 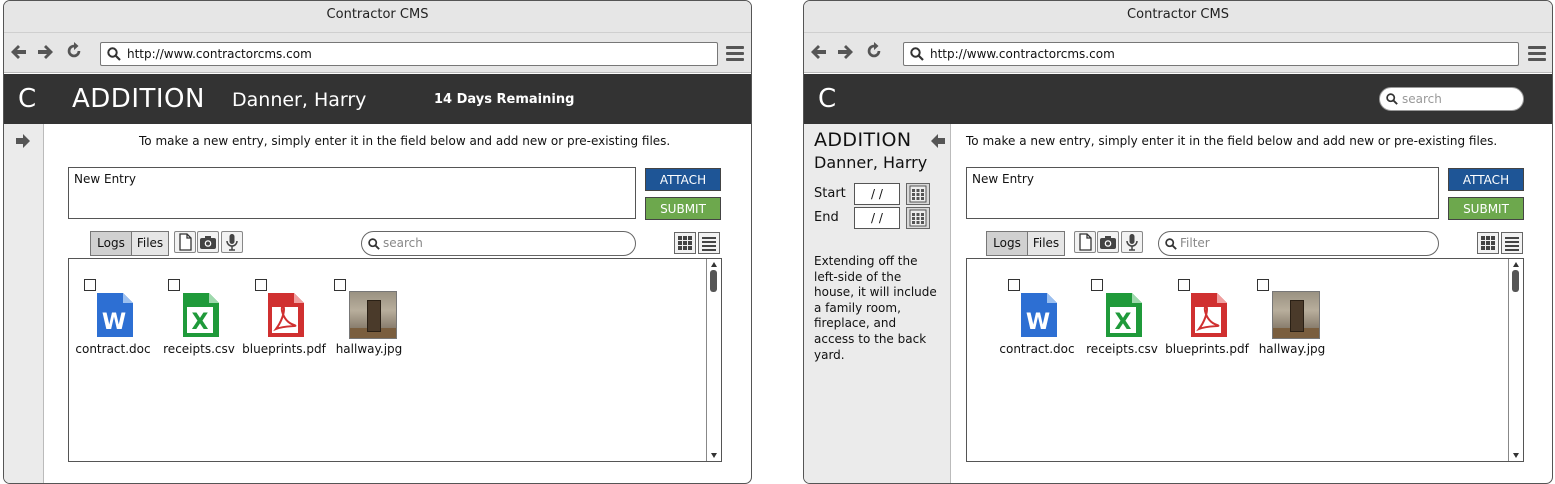 I want to click on start-date-field: / /, so click(x=877, y=194).